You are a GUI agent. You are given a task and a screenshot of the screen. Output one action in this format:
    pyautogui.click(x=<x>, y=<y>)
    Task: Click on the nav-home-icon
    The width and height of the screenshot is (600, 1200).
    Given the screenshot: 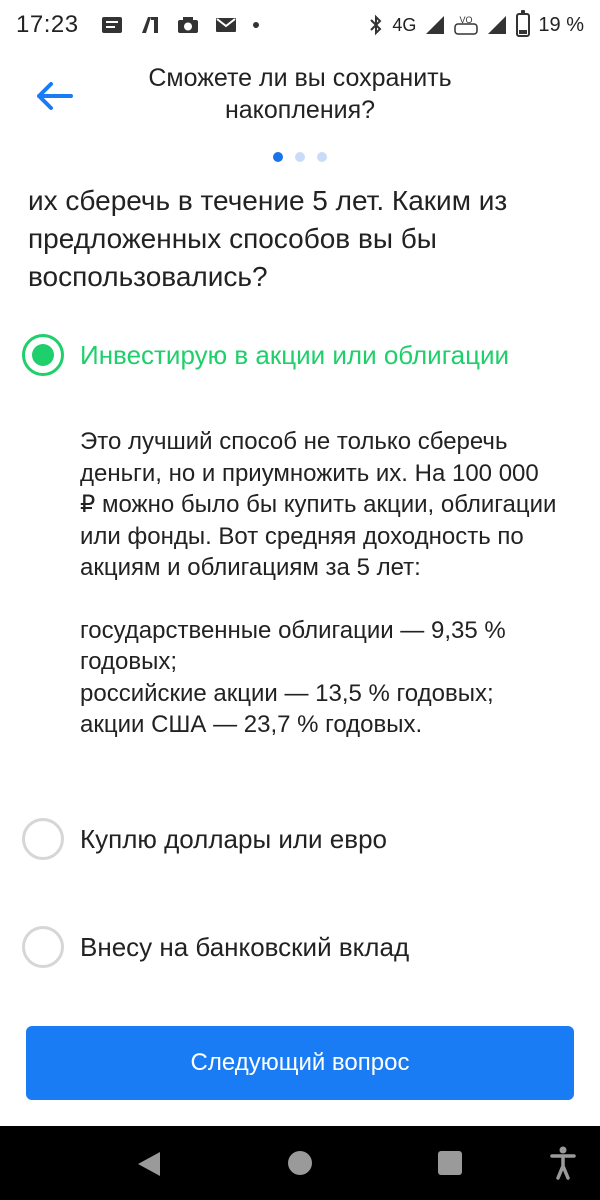 What is the action you would take?
    pyautogui.click(x=300, y=1163)
    